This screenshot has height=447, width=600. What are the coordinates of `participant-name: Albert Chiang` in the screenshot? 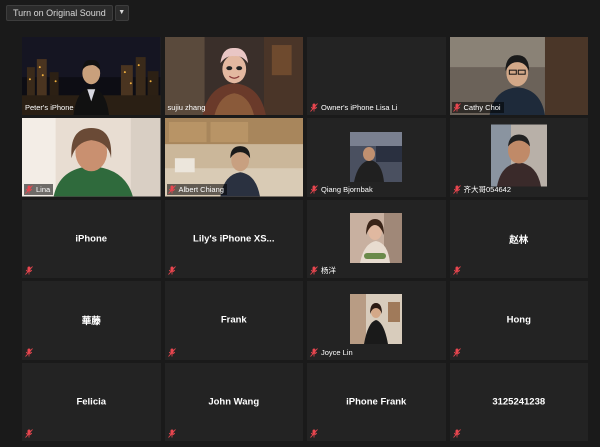 It's located at (201, 189).